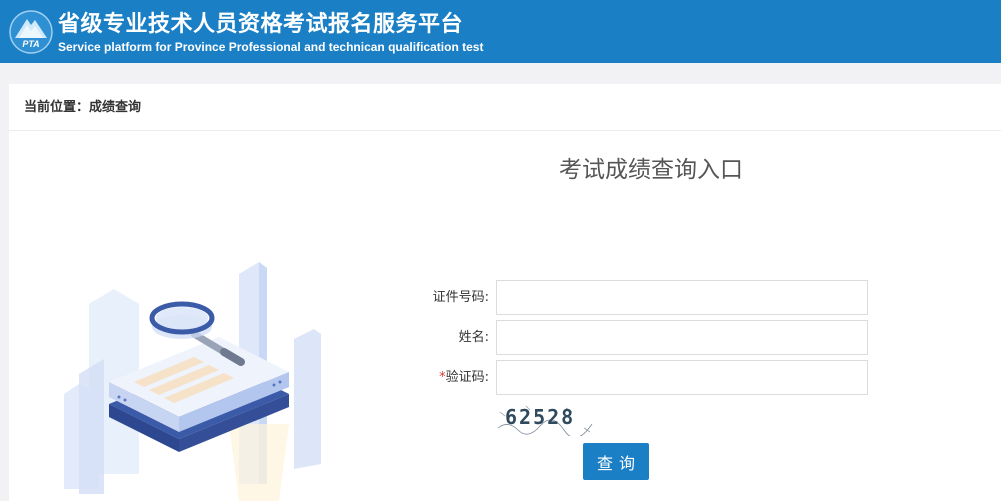 This screenshot has height=501, width=1001. What do you see at coordinates (467, 377) in the screenshot?
I see `captcha-label-text: 验证码:` at bounding box center [467, 377].